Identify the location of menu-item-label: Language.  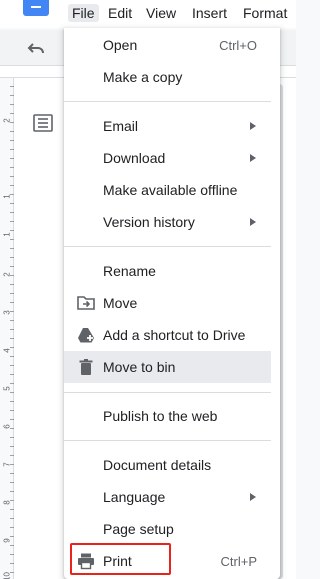
(134, 497).